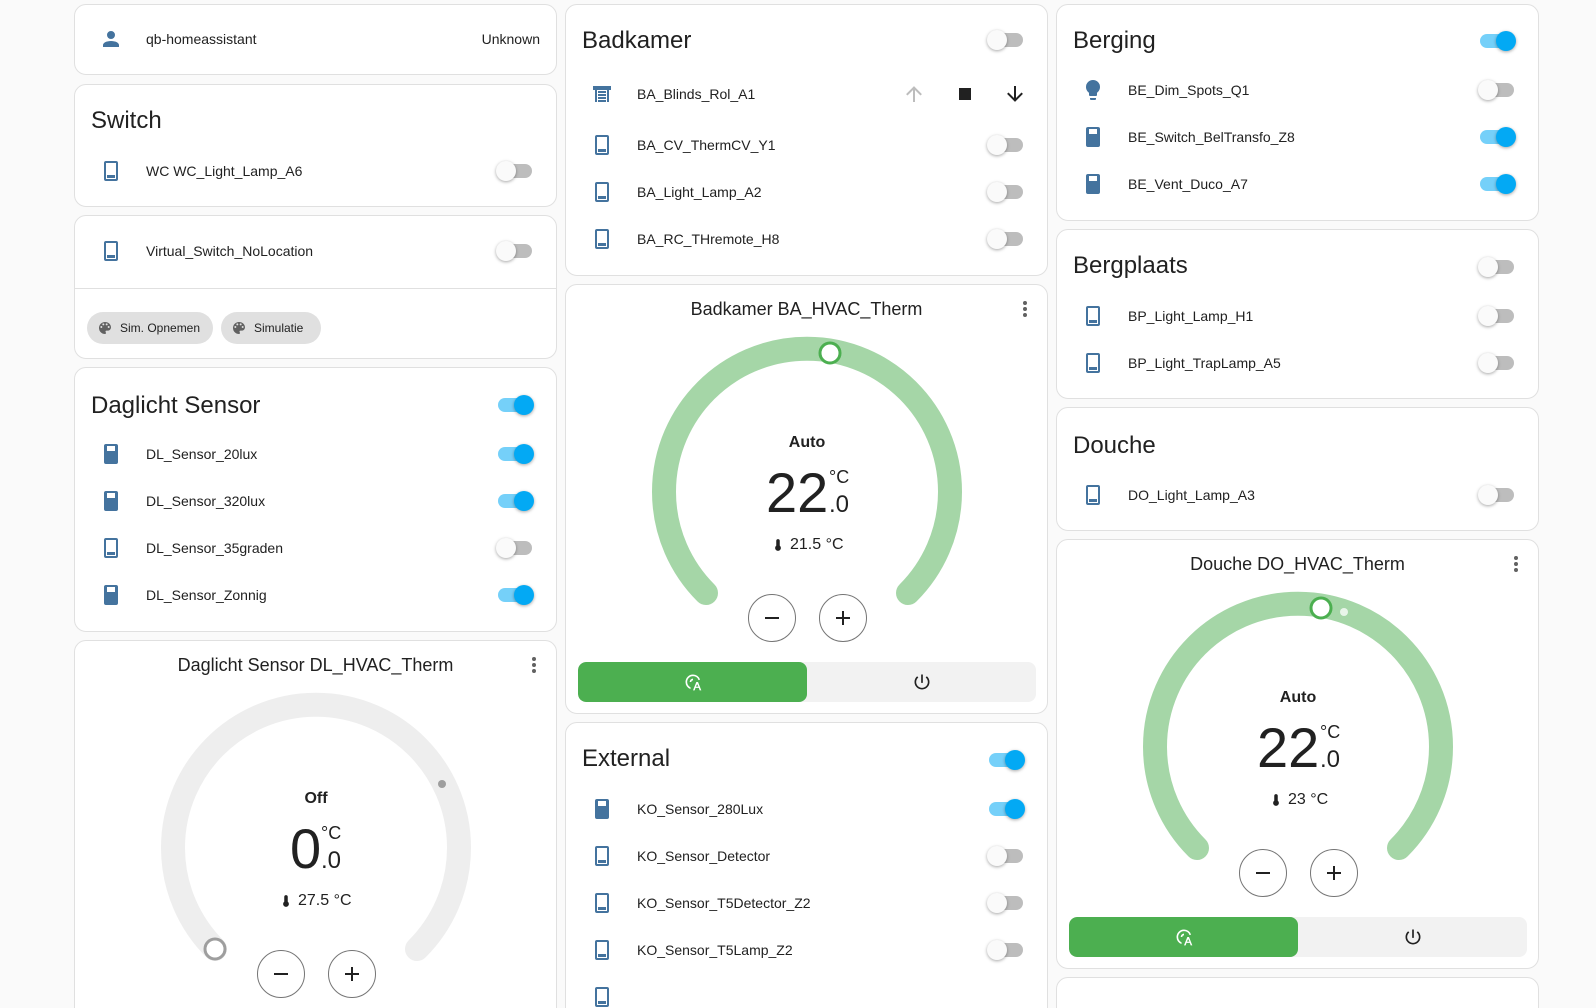 This screenshot has width=1596, height=1008. What do you see at coordinates (806, 192) in the screenshot?
I see `entity-row: BA_Light_Lamp_A2` at bounding box center [806, 192].